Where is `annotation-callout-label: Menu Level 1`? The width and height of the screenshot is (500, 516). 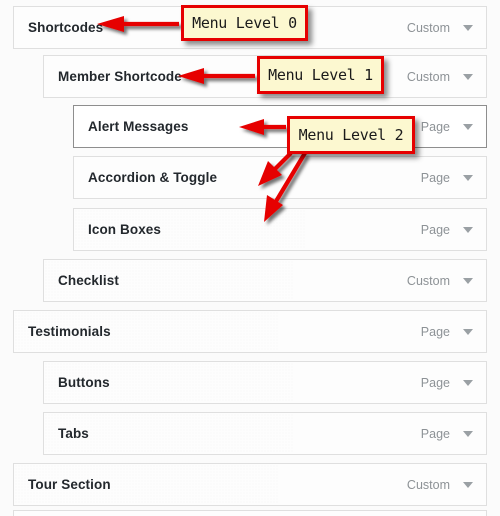 annotation-callout-label: Menu Level 1 is located at coordinates (320, 75).